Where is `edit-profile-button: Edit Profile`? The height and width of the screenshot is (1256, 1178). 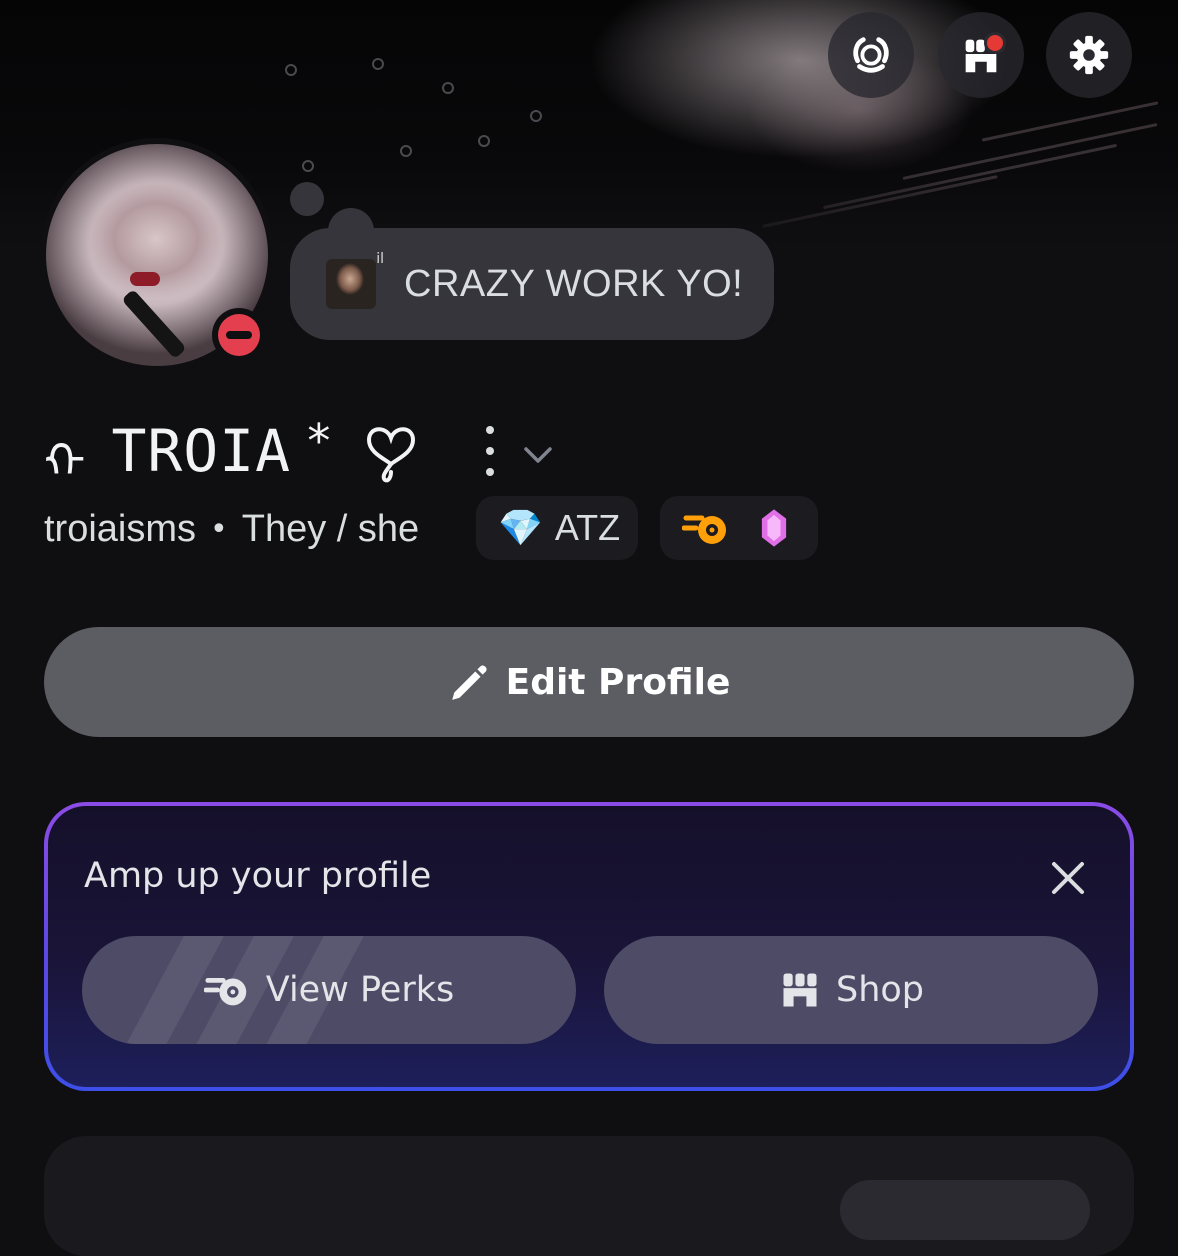 edit-profile-button: Edit Profile is located at coordinates (589, 682).